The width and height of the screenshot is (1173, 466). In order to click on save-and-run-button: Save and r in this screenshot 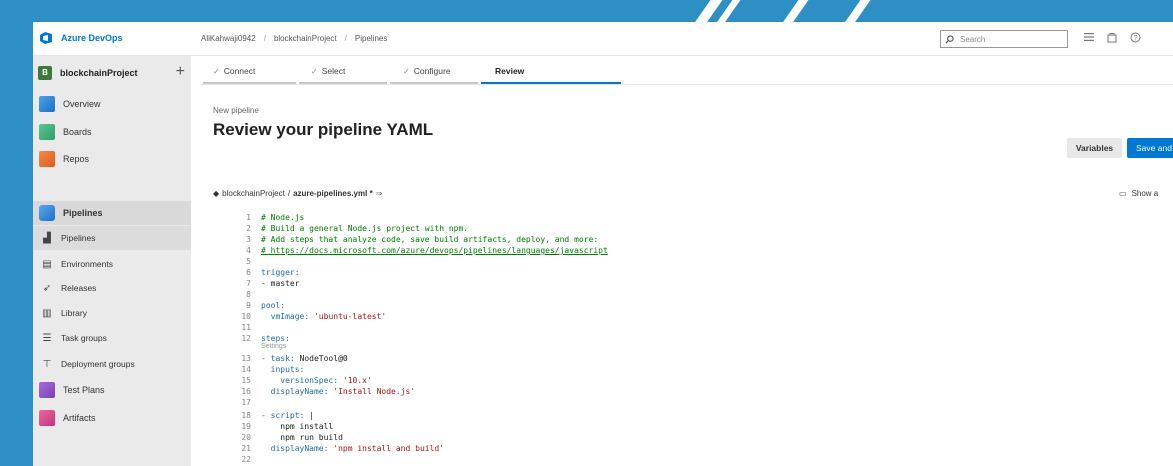, I will do `click(1150, 148)`.